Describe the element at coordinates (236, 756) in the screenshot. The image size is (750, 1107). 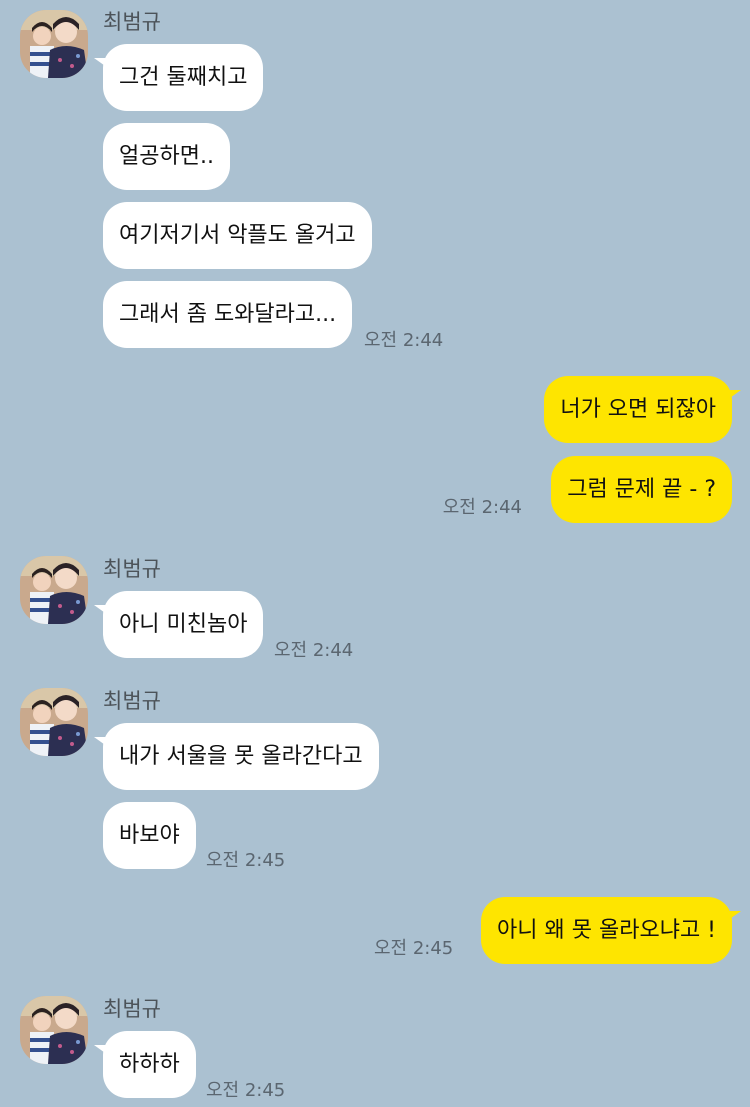
I see `message-bubble-incoming: 내가 서울을 못 올라간다고` at that location.